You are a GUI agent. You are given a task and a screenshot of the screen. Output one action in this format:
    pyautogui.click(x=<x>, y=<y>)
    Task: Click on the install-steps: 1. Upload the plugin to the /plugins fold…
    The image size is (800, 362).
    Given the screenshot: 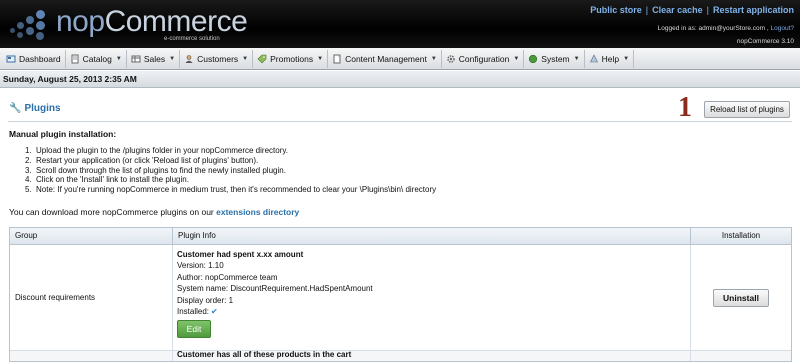 What is the action you would take?
    pyautogui.click(x=230, y=170)
    